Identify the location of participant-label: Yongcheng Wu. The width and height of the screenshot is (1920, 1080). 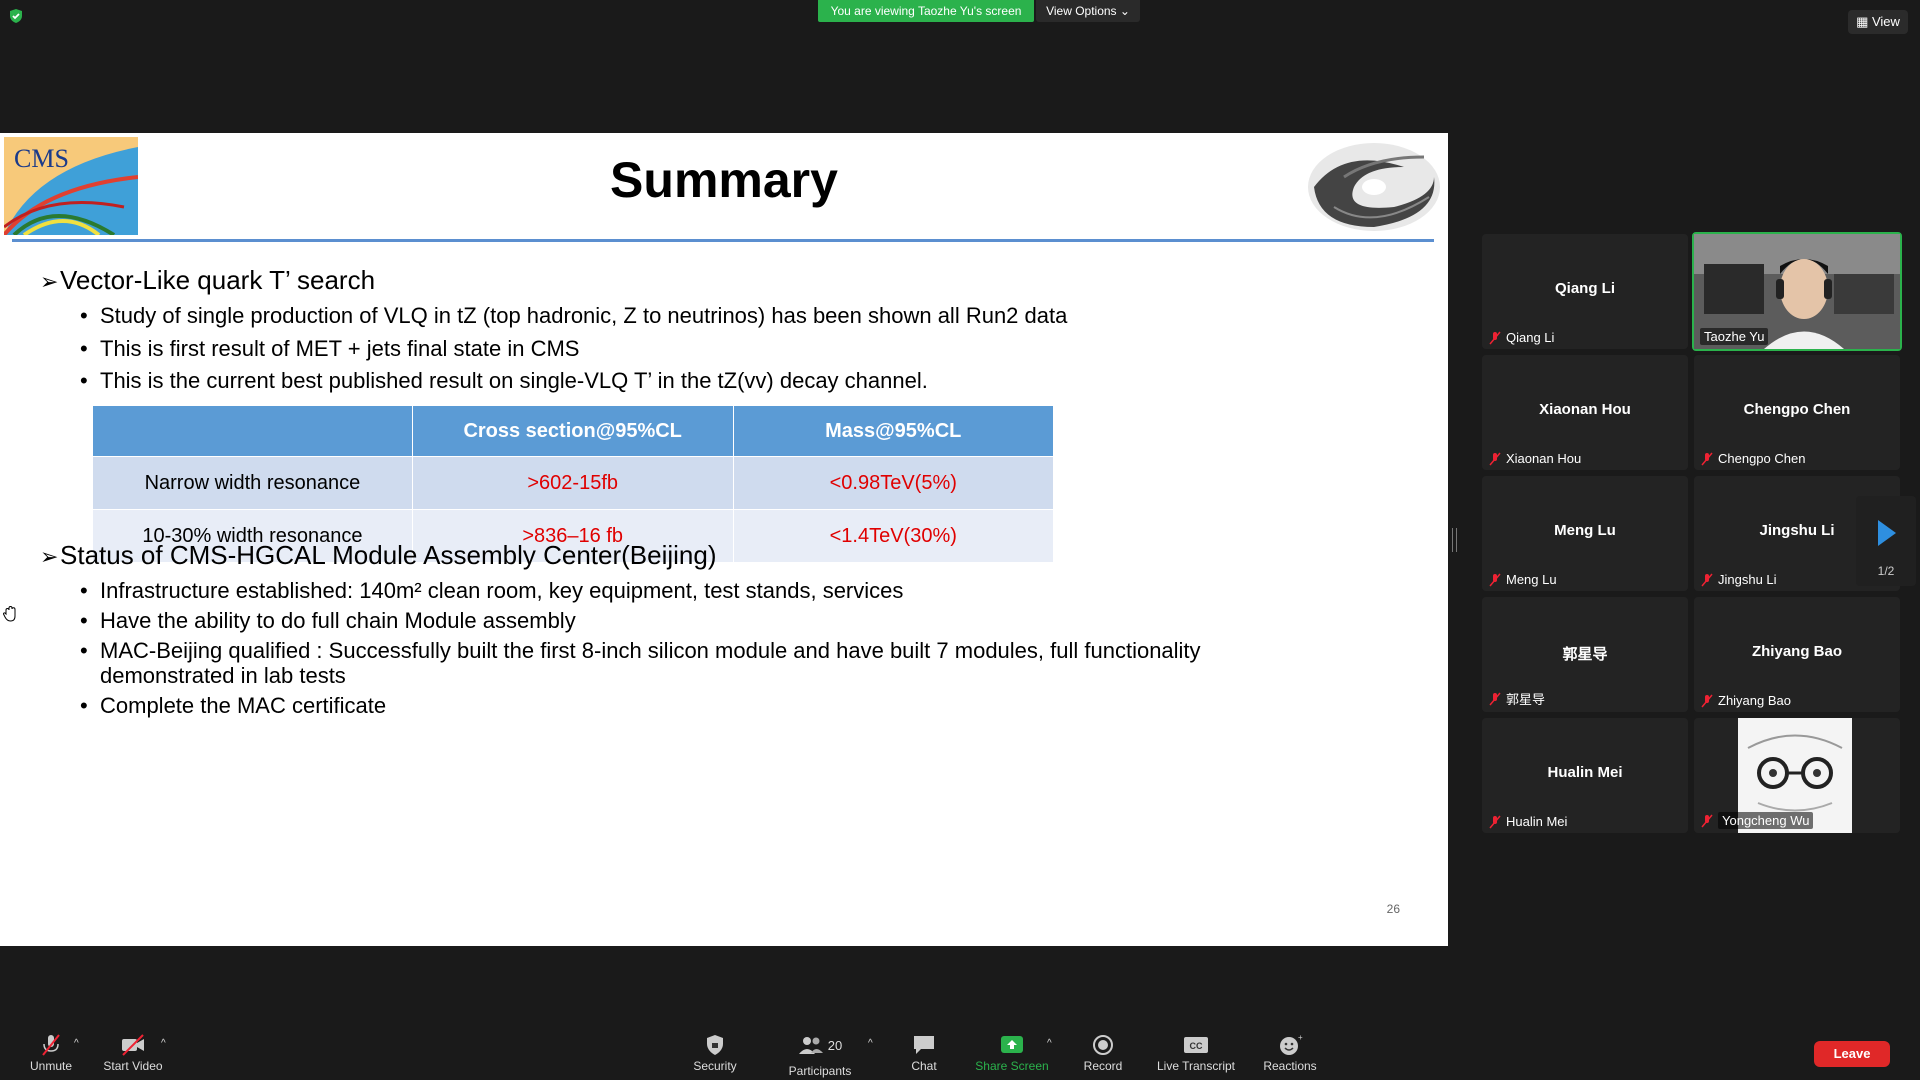
(1757, 820).